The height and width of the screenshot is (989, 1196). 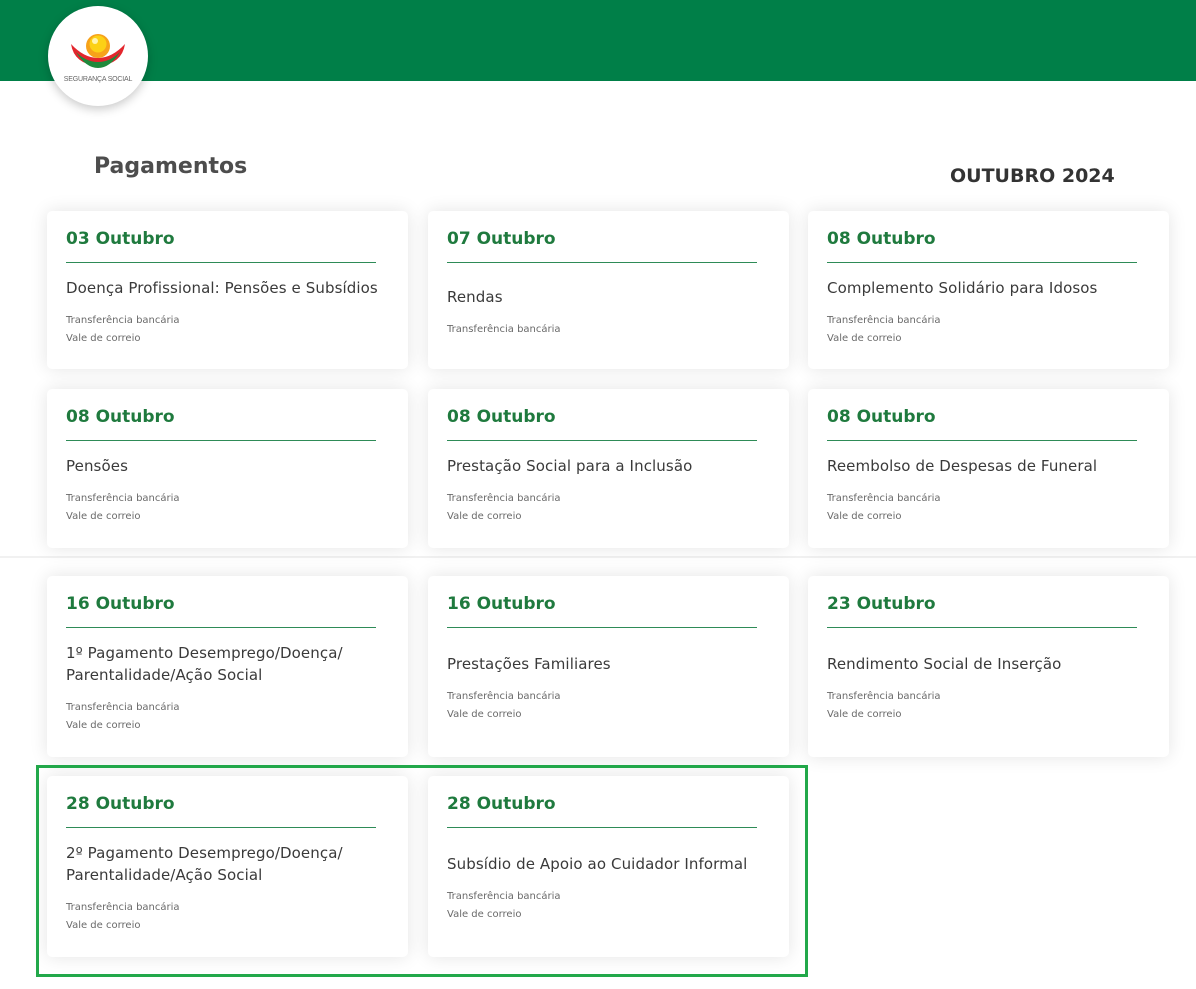 I want to click on payment-date: 07 Outubro, so click(x=501, y=239).